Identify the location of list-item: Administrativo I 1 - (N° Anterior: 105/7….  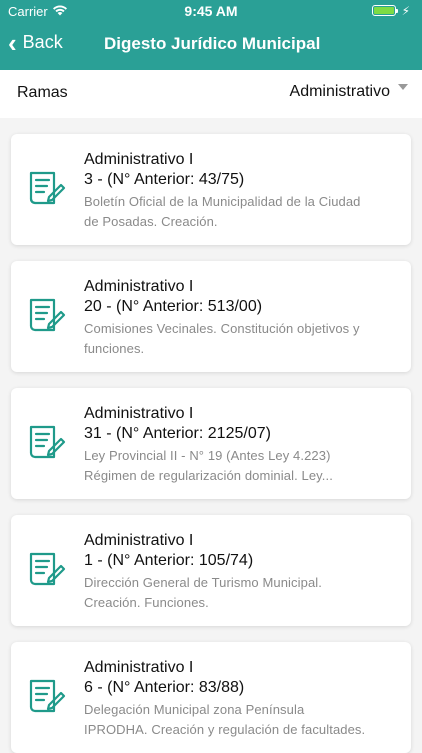
(211, 570).